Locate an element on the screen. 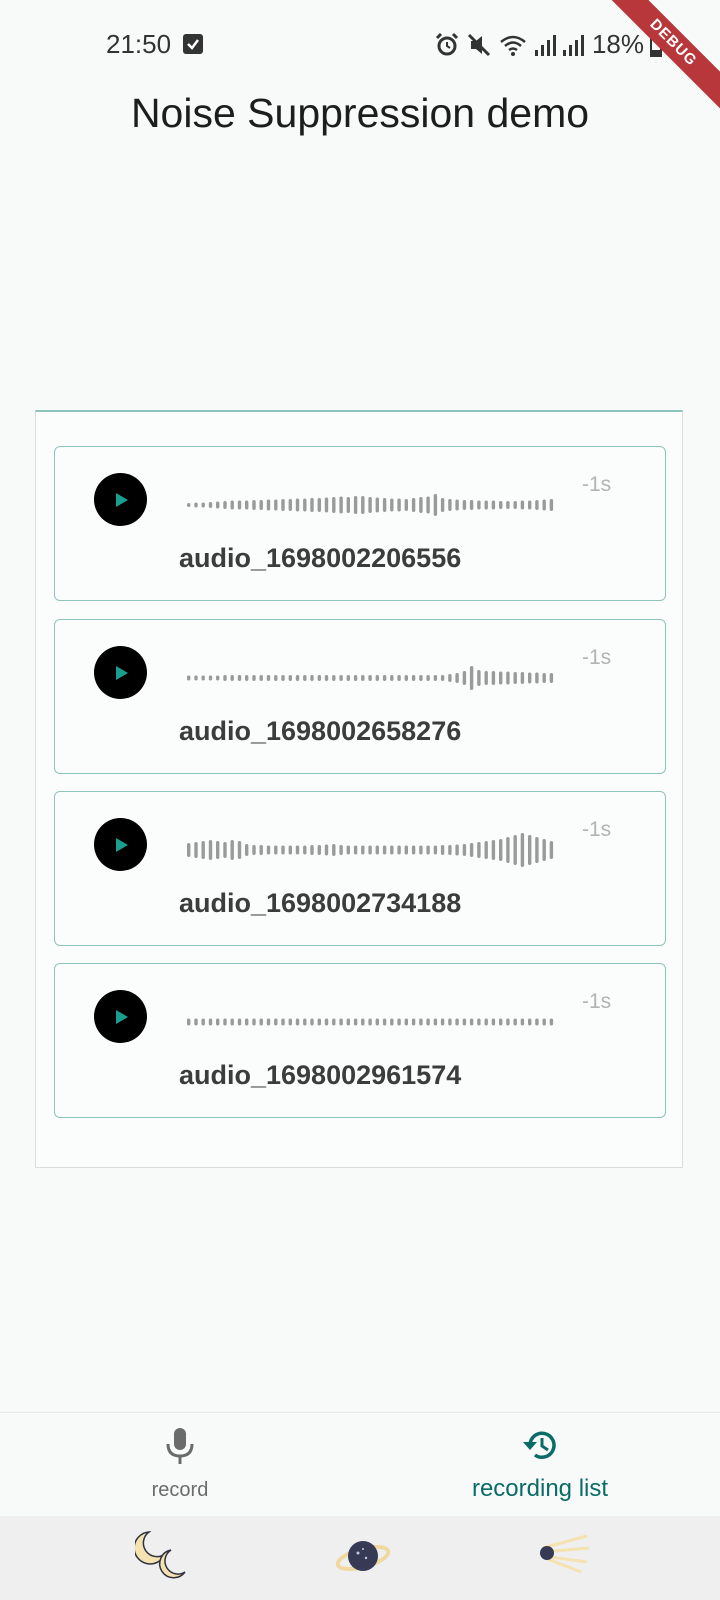 This screenshot has height=1600, width=720. wifi-icon is located at coordinates (513, 45).